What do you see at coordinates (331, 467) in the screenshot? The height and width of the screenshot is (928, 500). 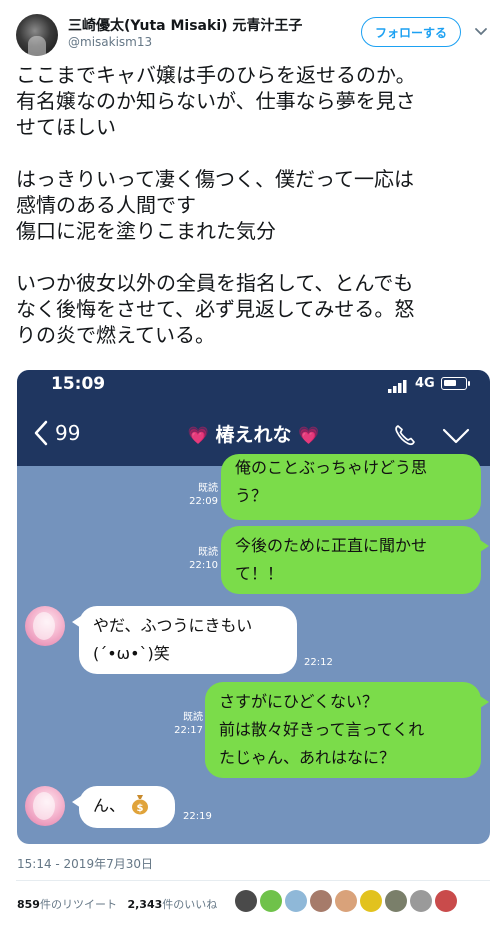 I see `message-line: 俺のことぶっちゃけどう思` at bounding box center [331, 467].